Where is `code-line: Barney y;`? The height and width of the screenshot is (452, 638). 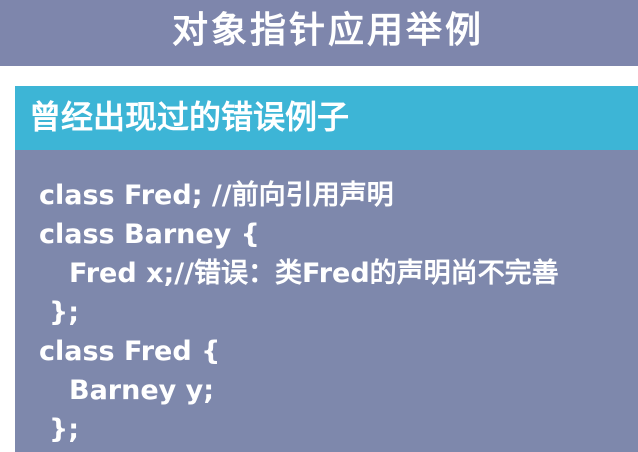 code-line: Barney y; is located at coordinates (142, 390).